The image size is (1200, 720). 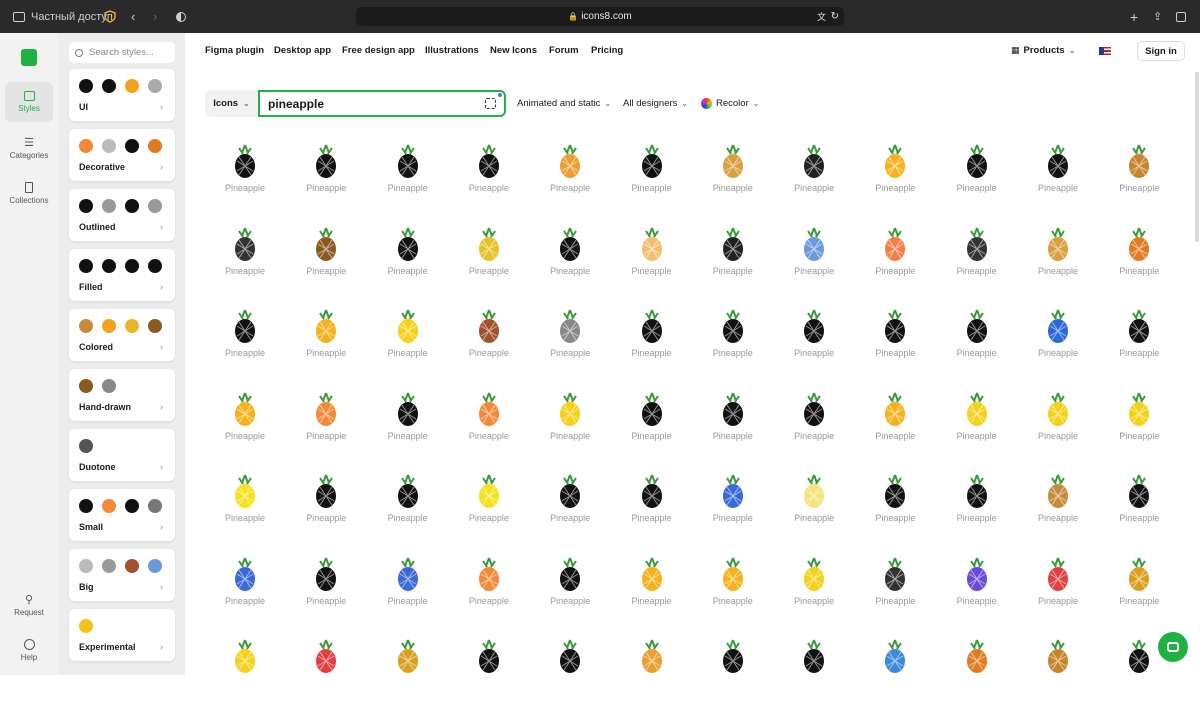 I want to click on rail-item-request: ⚲ Request, so click(x=29, y=605).